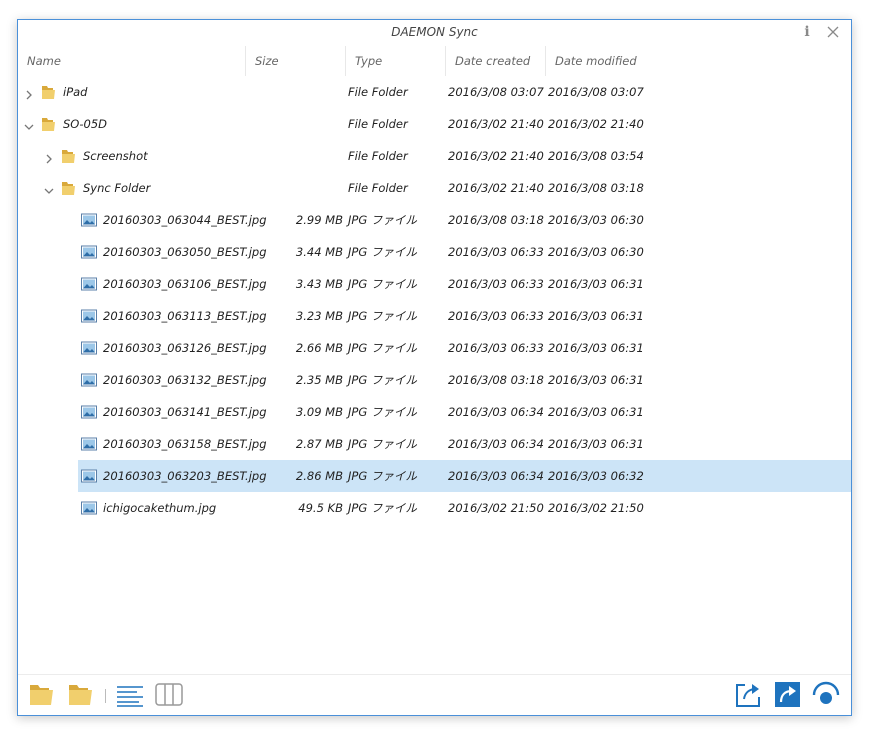 This screenshot has height=738, width=873. What do you see at coordinates (807, 33) in the screenshot?
I see `info-button: i` at bounding box center [807, 33].